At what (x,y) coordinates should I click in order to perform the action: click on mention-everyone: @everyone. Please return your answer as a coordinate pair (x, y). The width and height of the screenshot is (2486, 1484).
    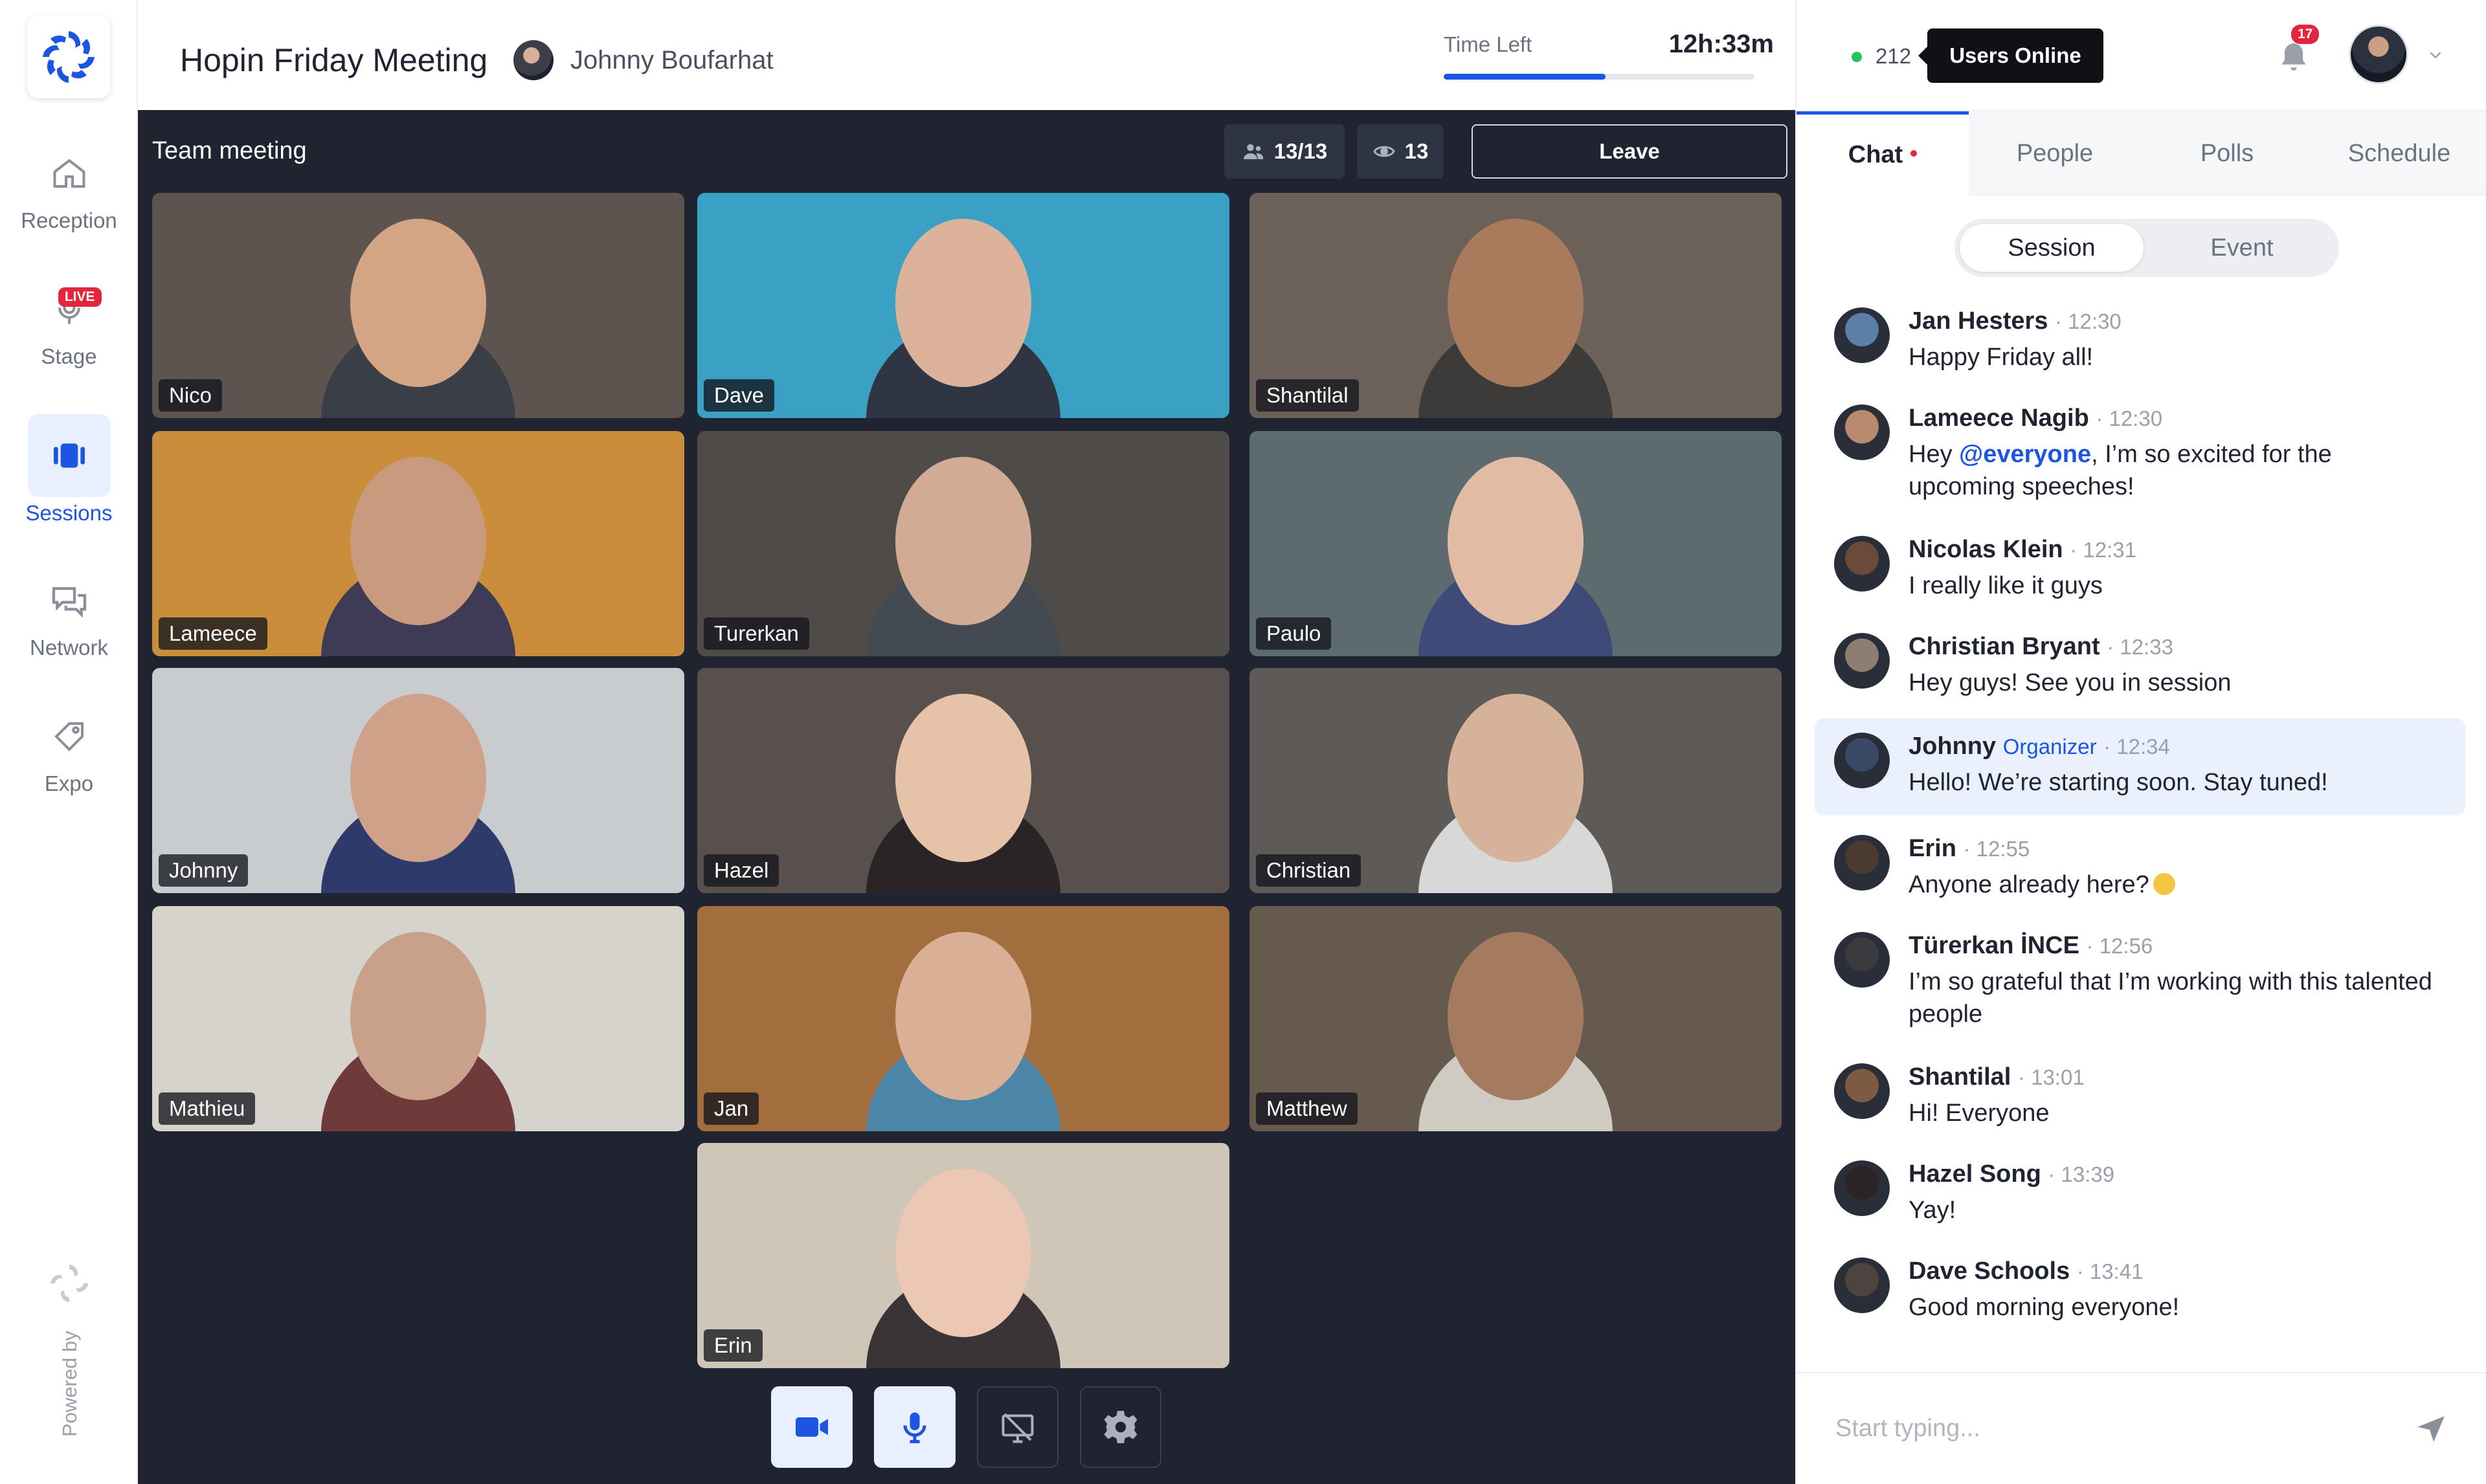
    Looking at the image, I should click on (2025, 455).